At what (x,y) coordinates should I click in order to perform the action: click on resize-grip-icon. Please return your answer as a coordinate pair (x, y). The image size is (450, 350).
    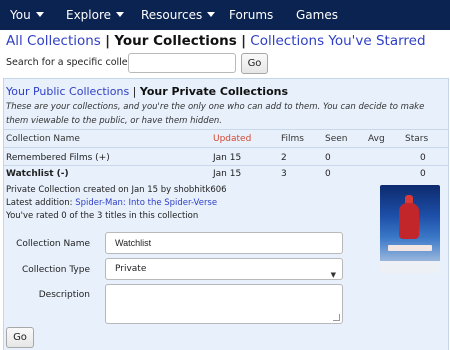
    Looking at the image, I should click on (336, 317).